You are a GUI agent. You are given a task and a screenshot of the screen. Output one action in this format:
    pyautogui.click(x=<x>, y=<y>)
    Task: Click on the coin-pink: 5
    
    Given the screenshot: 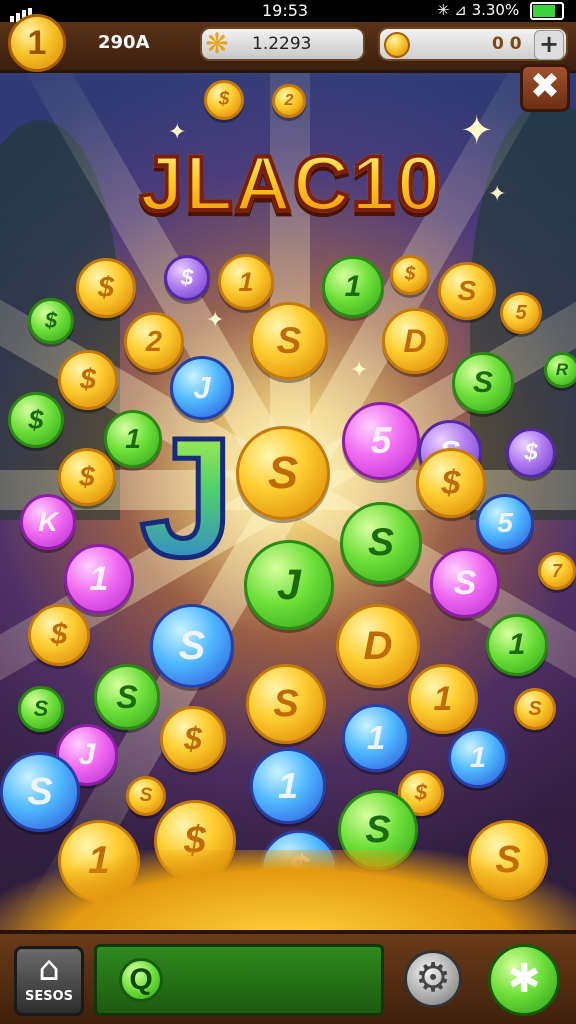 What is the action you would take?
    pyautogui.click(x=381, y=441)
    